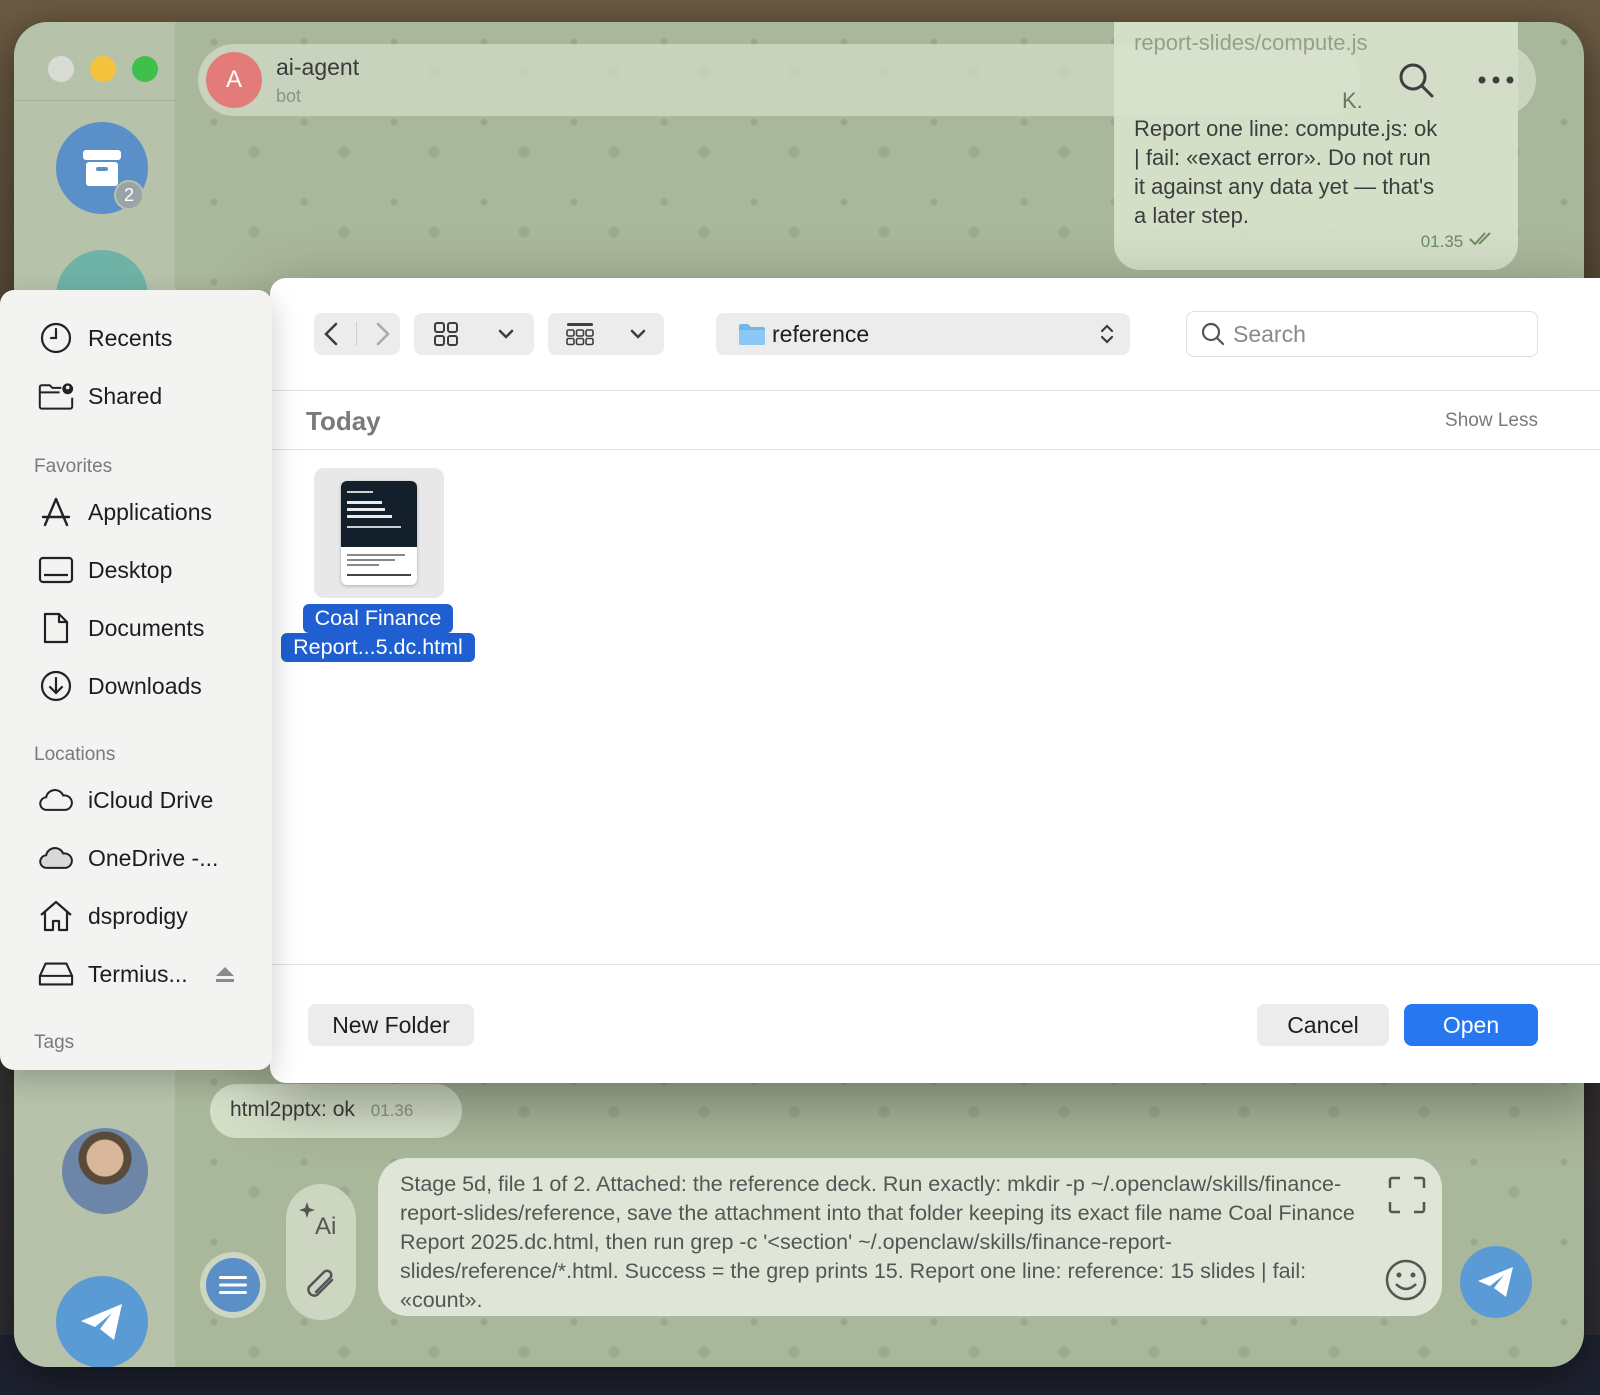 Image resolution: width=1600 pixels, height=1395 pixels. I want to click on locations-heading: Locations, so click(75, 754).